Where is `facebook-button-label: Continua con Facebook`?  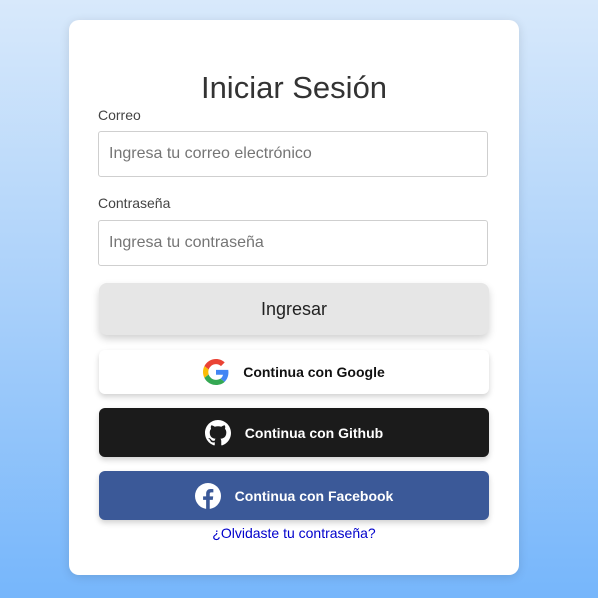 facebook-button-label: Continua con Facebook is located at coordinates (314, 495).